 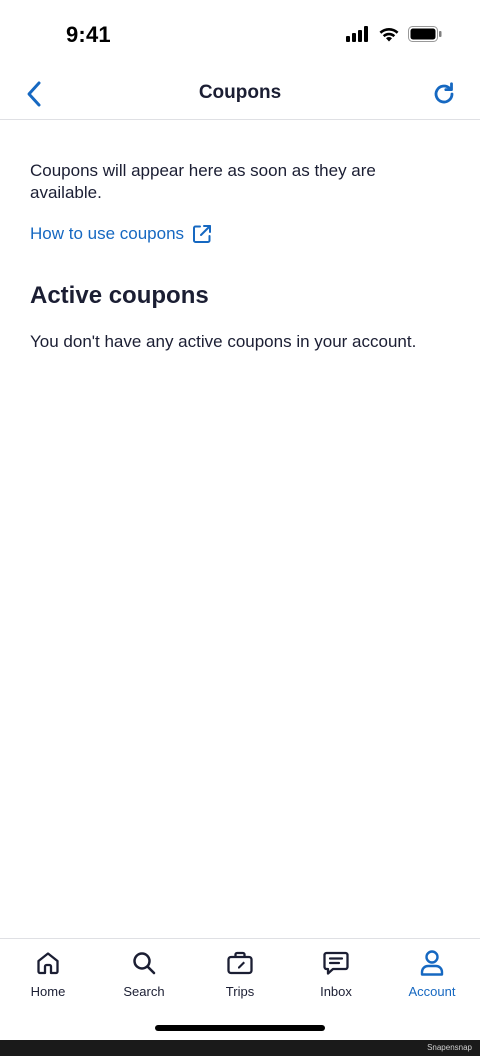 I want to click on tab-home: Home, so click(x=48, y=969).